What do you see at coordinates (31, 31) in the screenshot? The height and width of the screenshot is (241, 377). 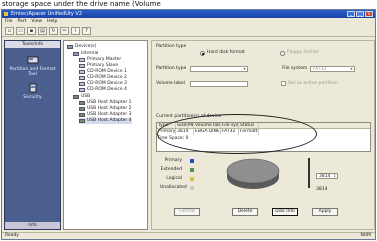 I see `save-icon: ▪` at bounding box center [31, 31].